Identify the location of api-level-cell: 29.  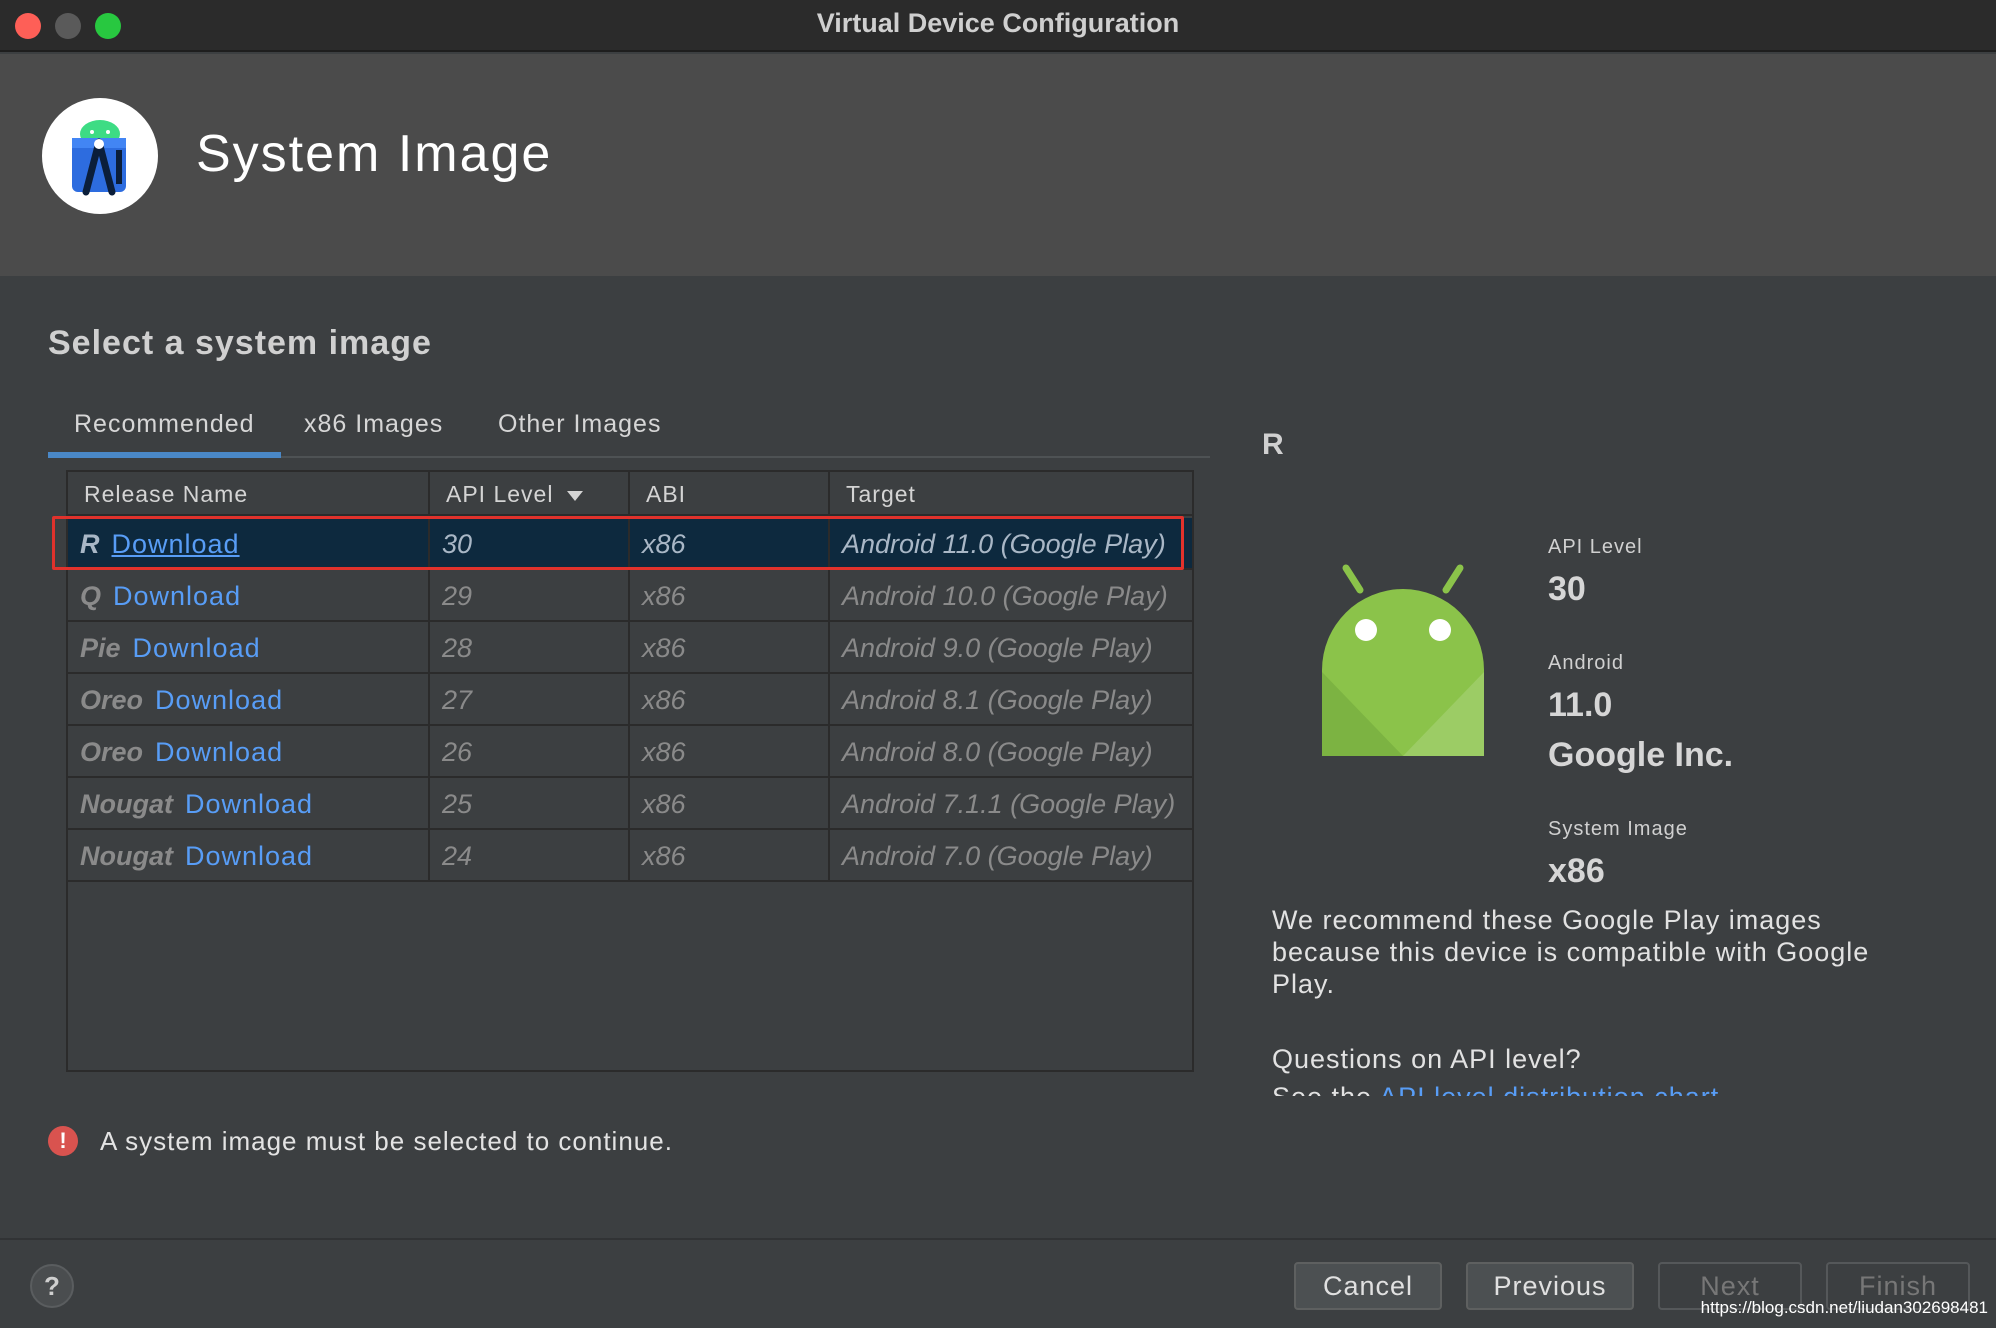
(530, 596).